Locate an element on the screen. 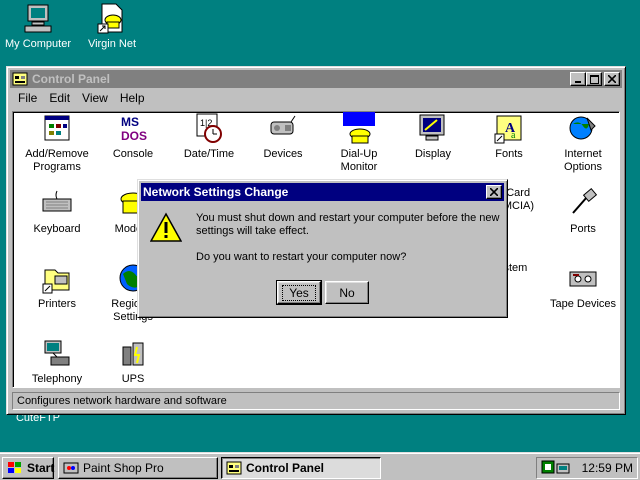 The height and width of the screenshot is (480, 640). cp-item-devices: Devices is located at coordinates (283, 136).